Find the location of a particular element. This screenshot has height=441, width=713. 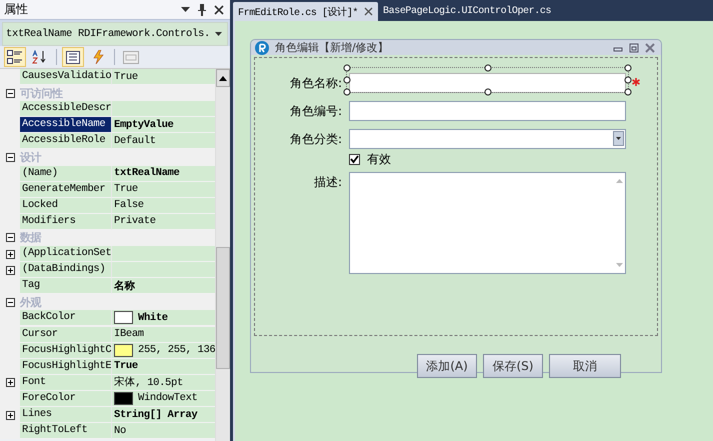

property-name: GenerateMember is located at coordinates (66, 190).